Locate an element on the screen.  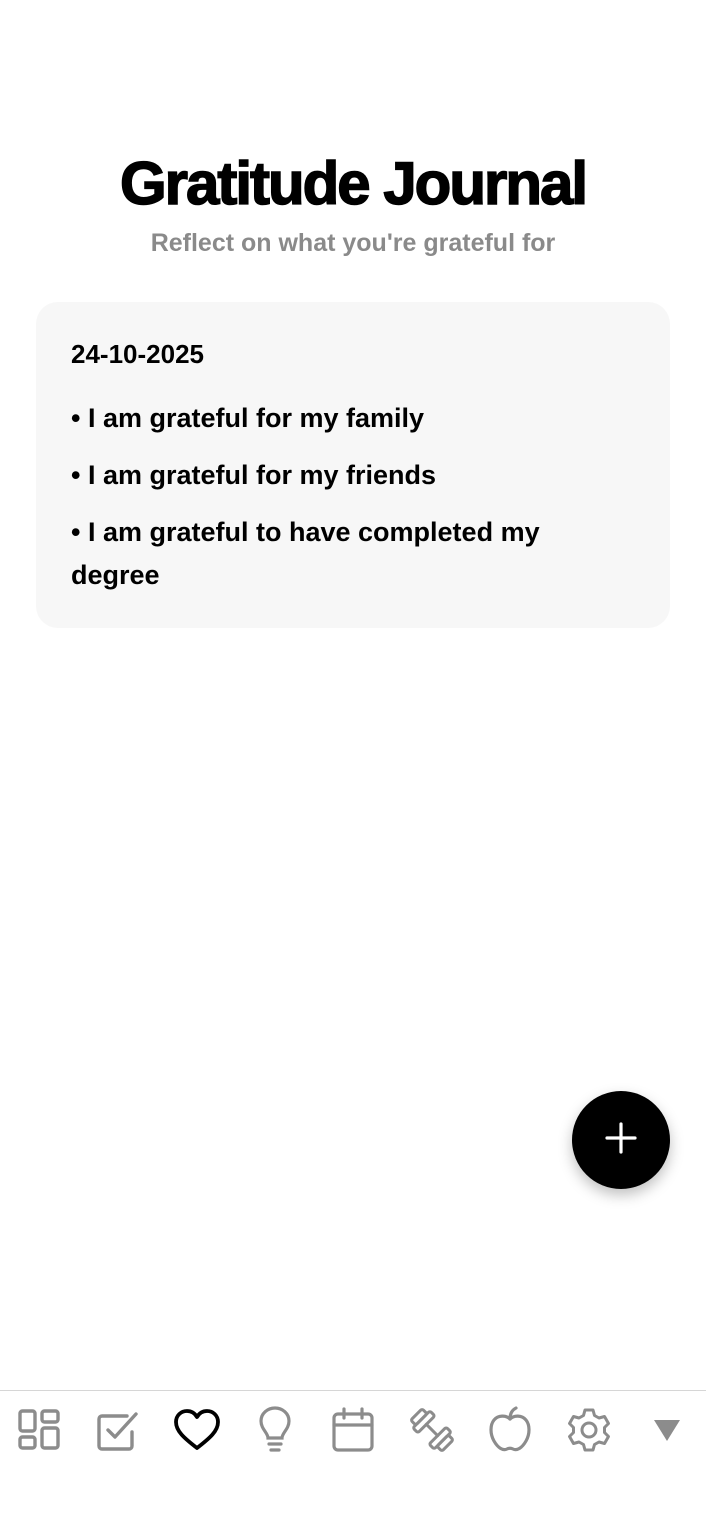
triangle-down-icon is located at coordinates (667, 1432).